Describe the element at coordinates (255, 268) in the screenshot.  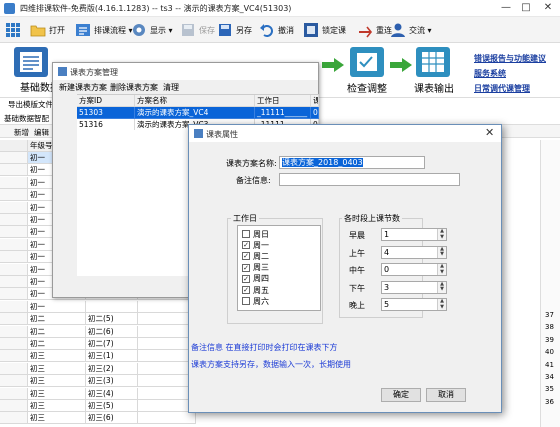
I see `workday-item: ✓ 周三` at that location.